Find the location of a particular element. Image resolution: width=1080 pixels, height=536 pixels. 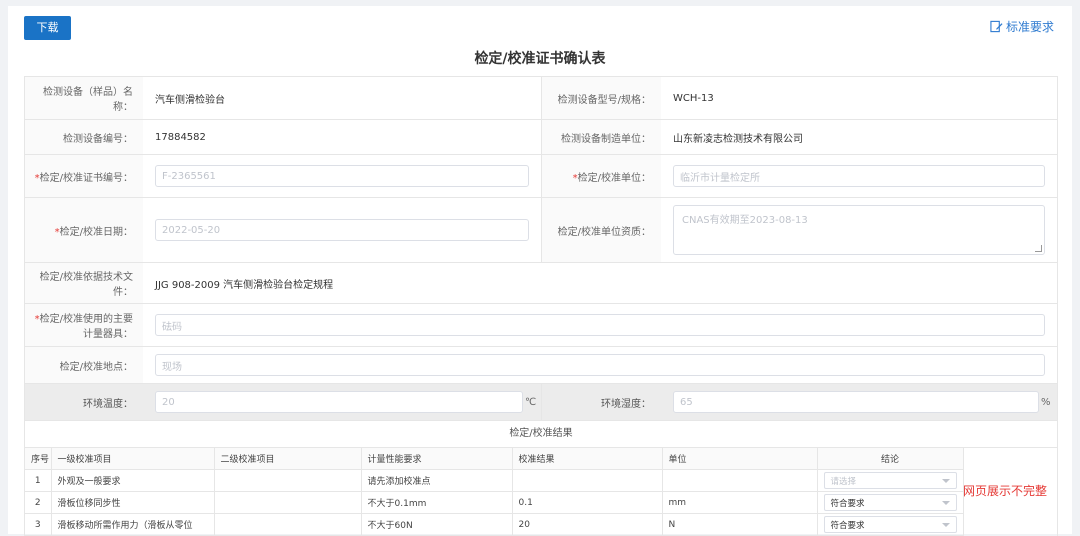

table-row: 1 外观及一般要求 请先添加校准点 请选择 is located at coordinates (494, 480).